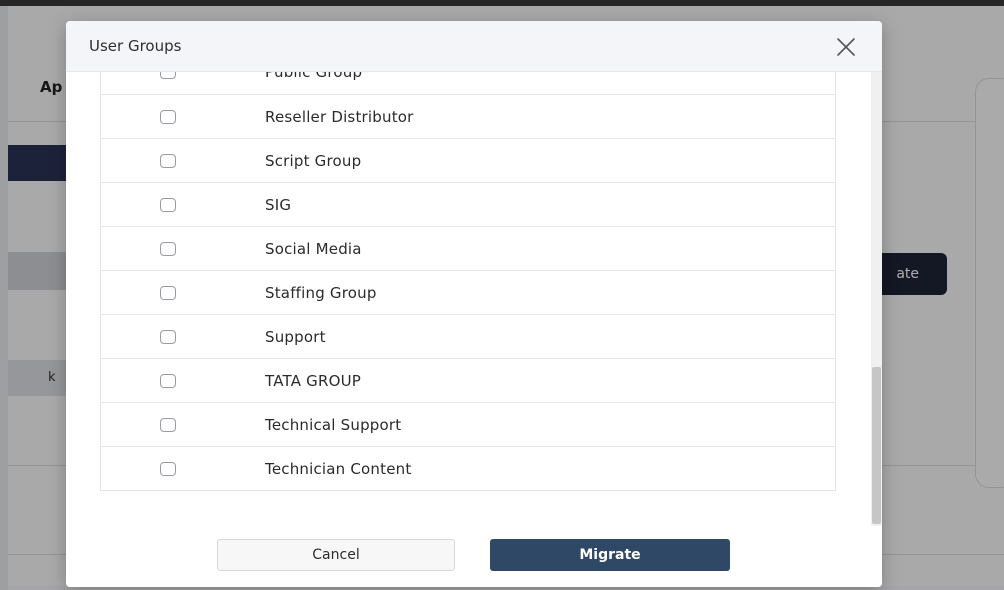 This screenshot has width=1004, height=590. I want to click on list-item: SIG, so click(468, 204).